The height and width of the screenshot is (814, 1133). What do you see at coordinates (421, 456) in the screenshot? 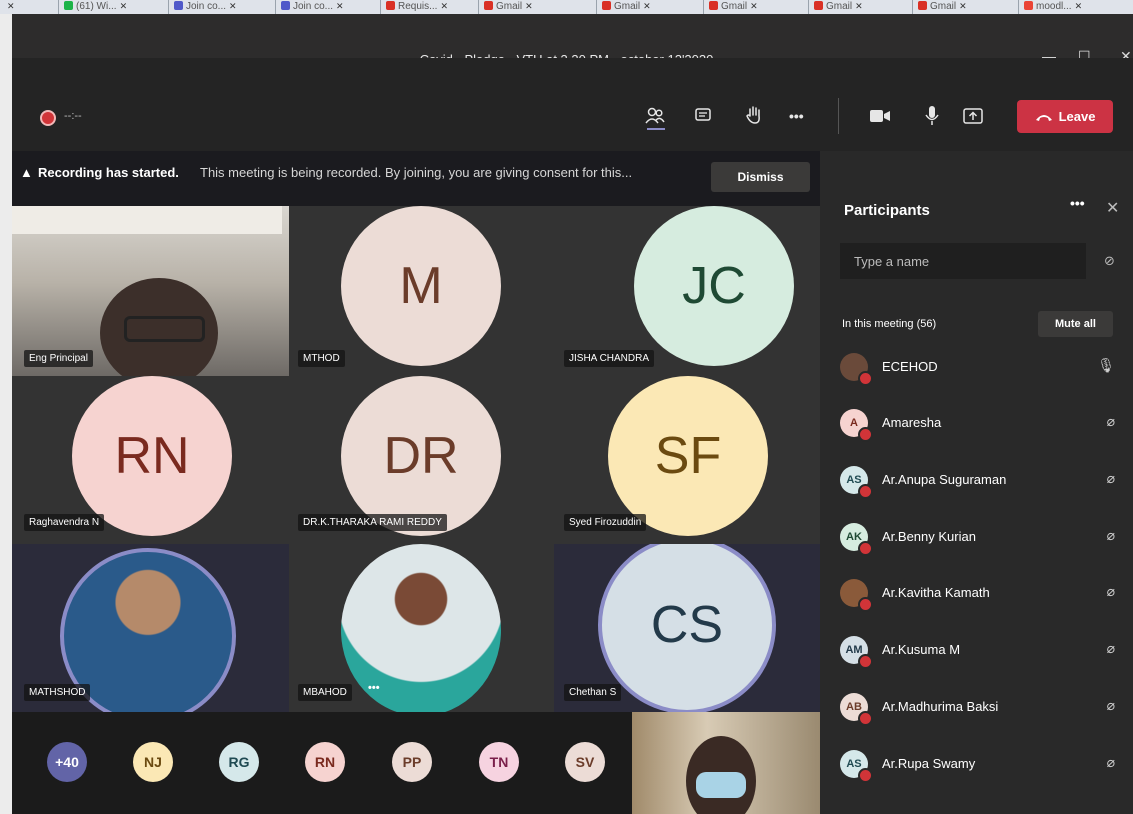
I see `avatar: DR` at bounding box center [421, 456].